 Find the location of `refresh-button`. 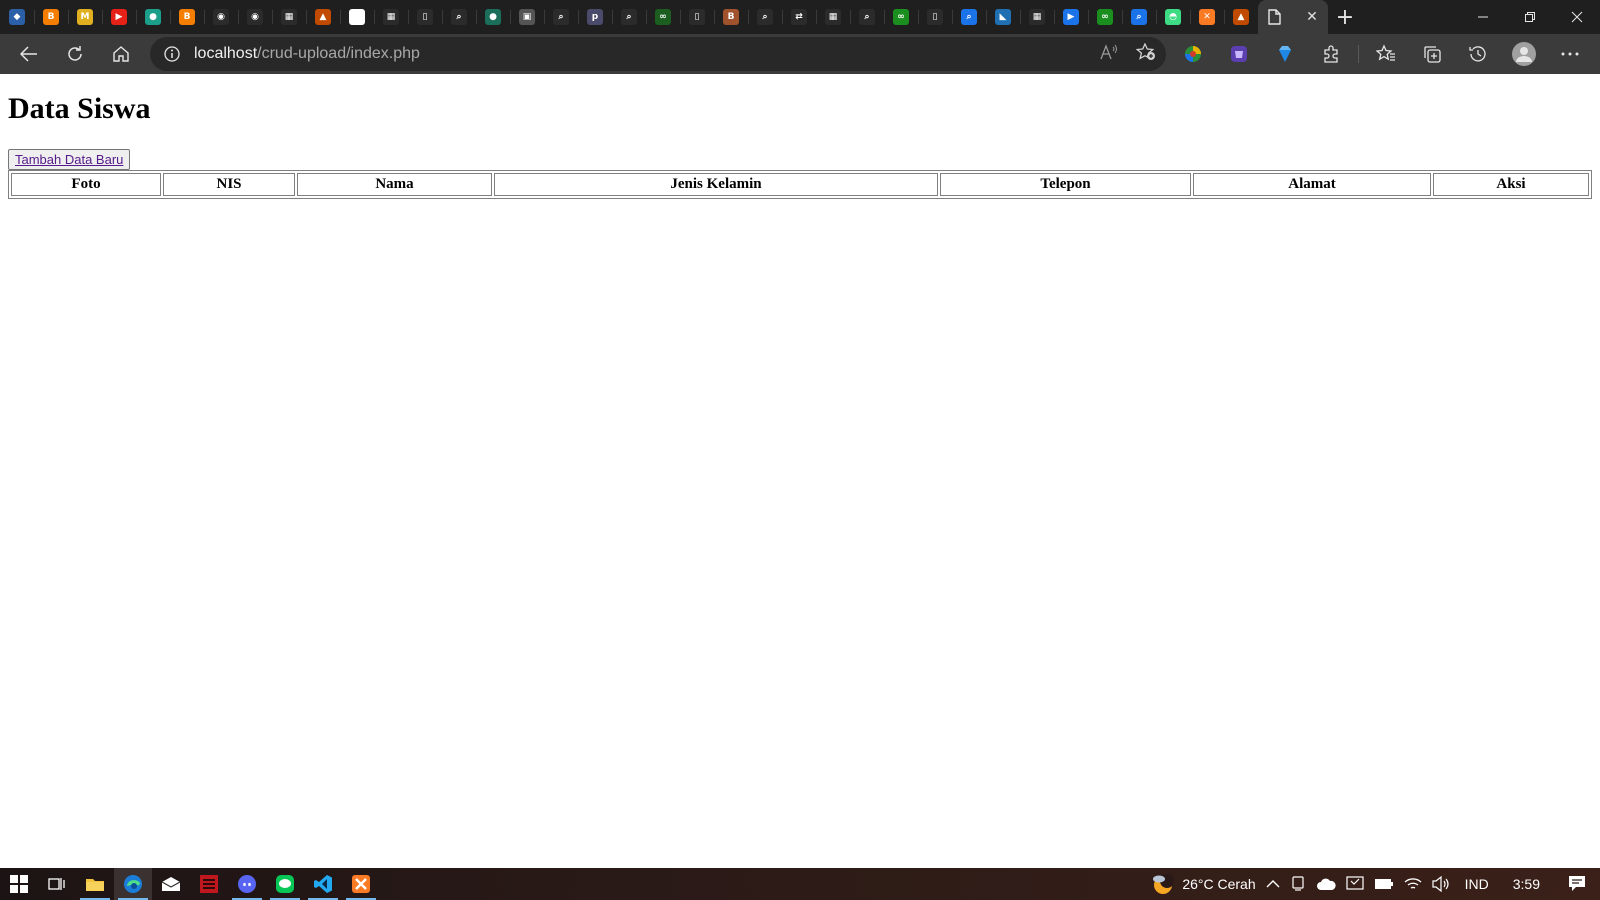

refresh-button is located at coordinates (75, 54).